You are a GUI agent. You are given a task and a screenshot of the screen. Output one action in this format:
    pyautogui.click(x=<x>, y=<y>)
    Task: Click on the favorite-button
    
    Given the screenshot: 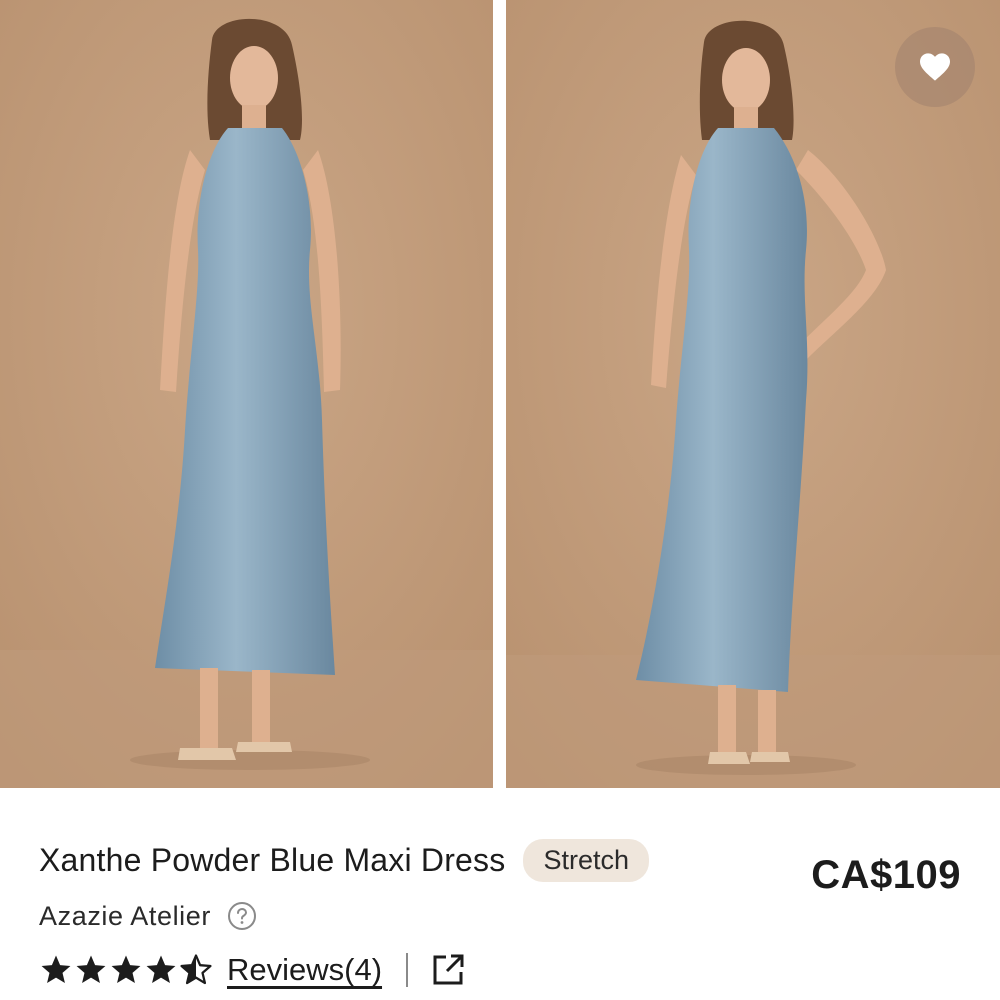 What is the action you would take?
    pyautogui.click(x=935, y=67)
    